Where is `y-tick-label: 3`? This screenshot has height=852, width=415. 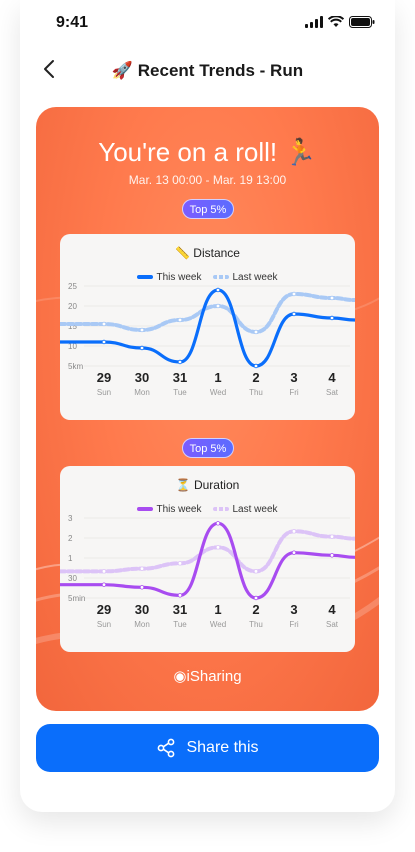
y-tick-label: 3 is located at coordinates (70, 518).